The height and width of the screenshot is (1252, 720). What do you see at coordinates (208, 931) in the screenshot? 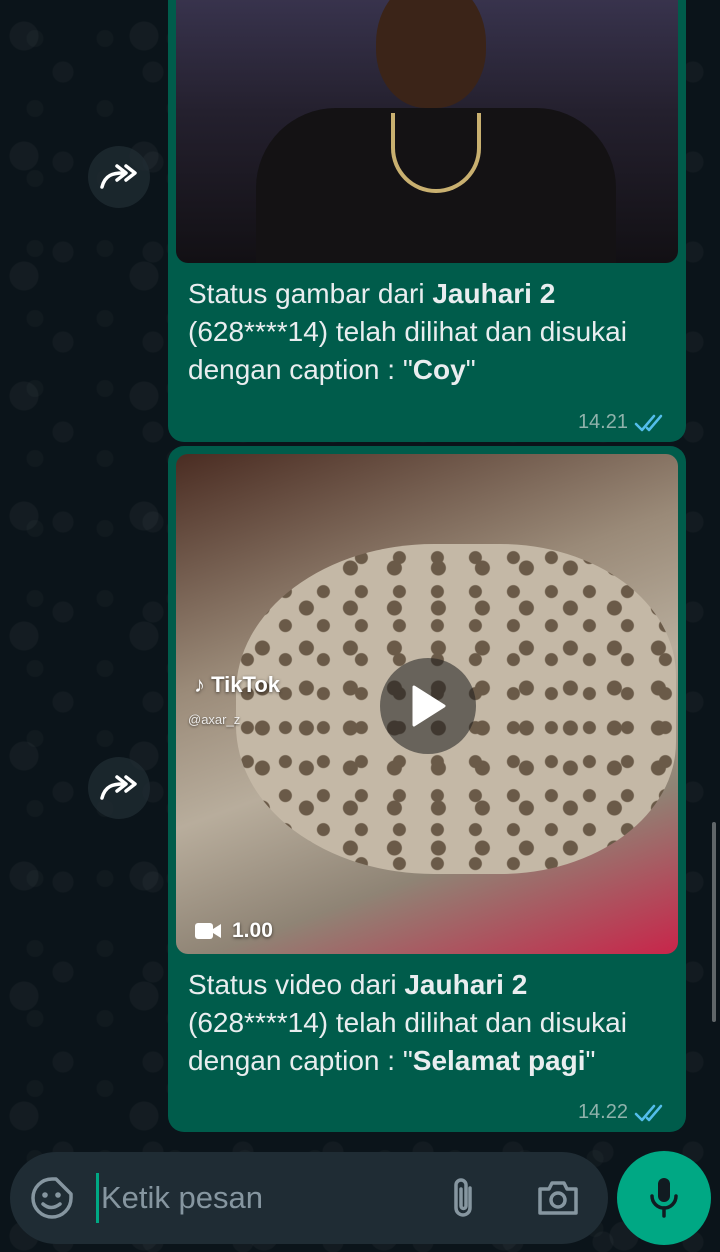
I see `video-camera-icon` at bounding box center [208, 931].